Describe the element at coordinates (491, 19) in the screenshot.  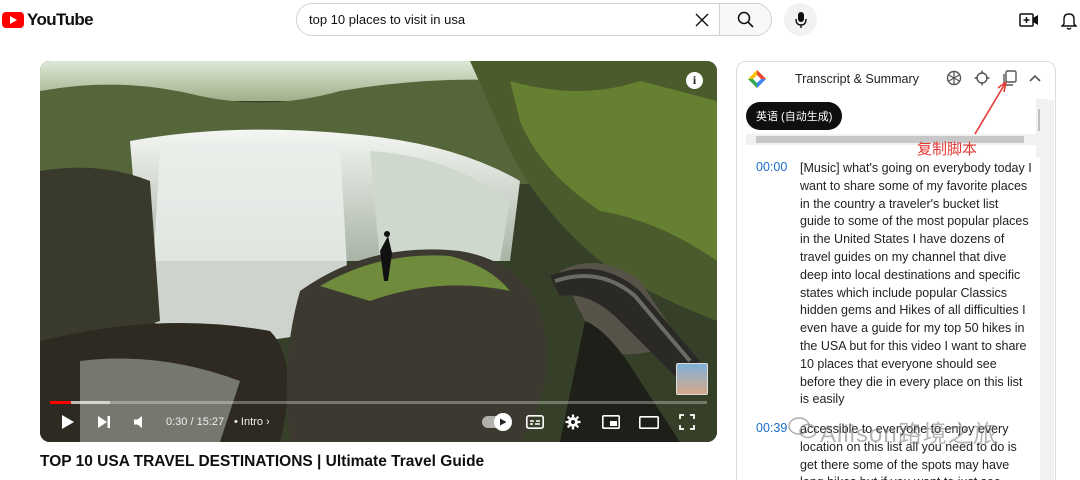
I see `search-input` at that location.